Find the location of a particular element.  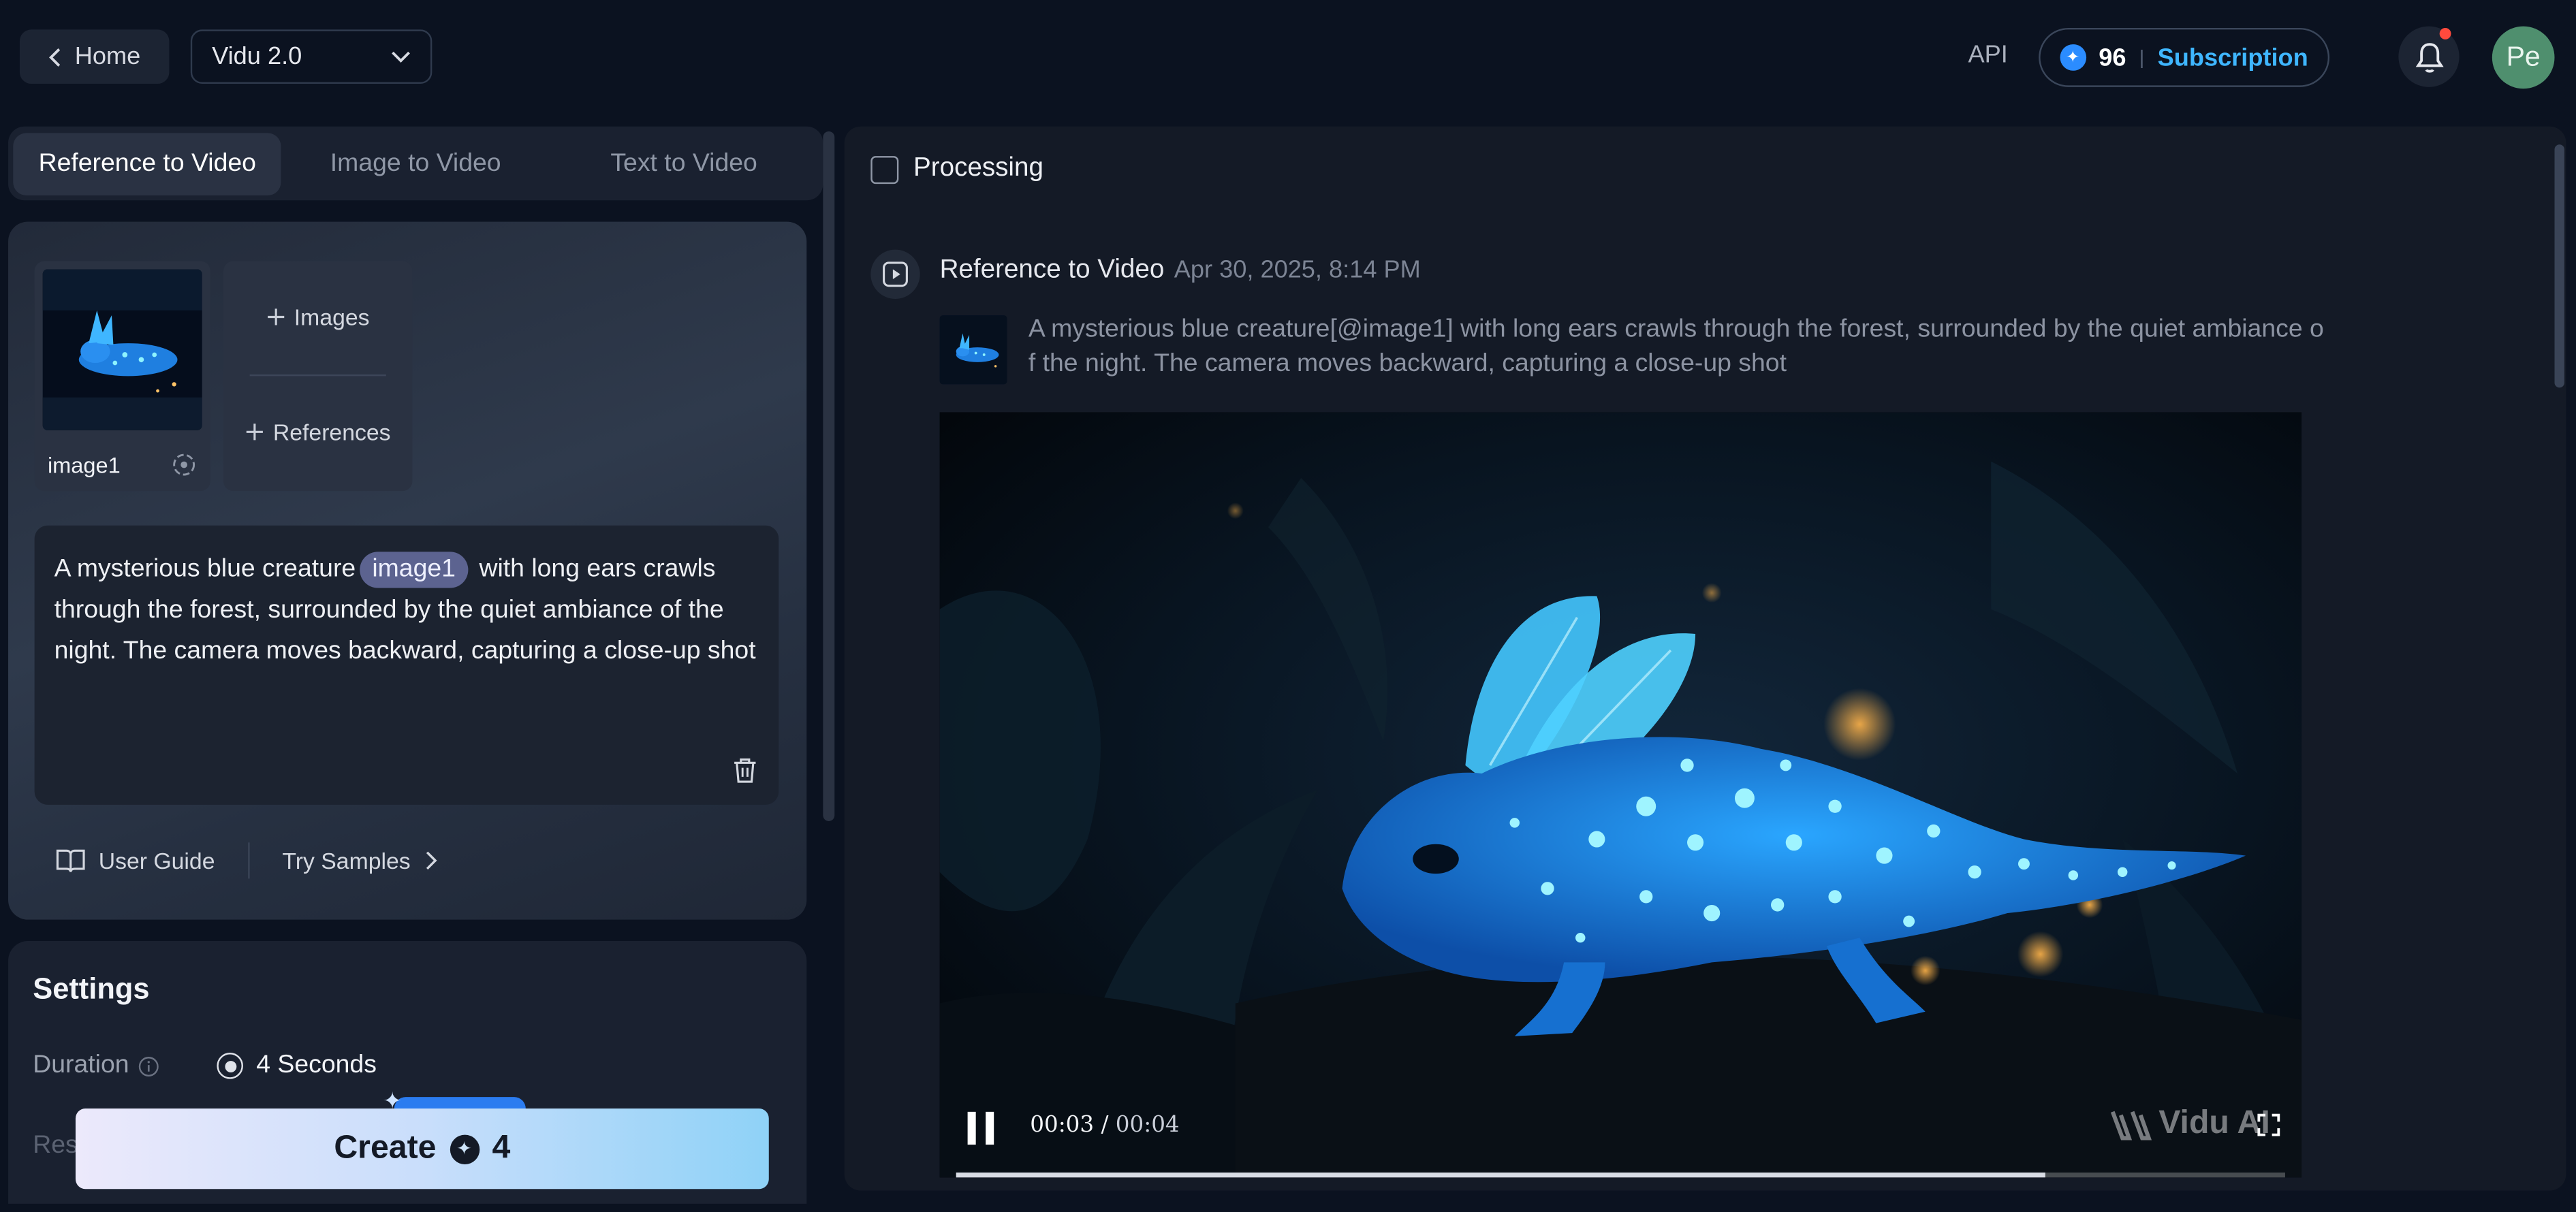

duration-label: Duration is located at coordinates (96, 1066).